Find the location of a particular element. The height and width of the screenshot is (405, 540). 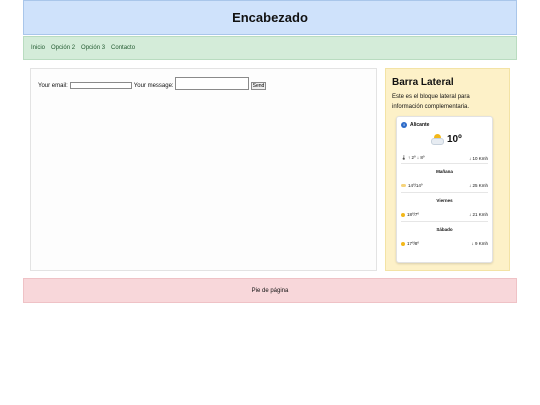

day-temps-wrap: 14º/14º is located at coordinates (412, 185).